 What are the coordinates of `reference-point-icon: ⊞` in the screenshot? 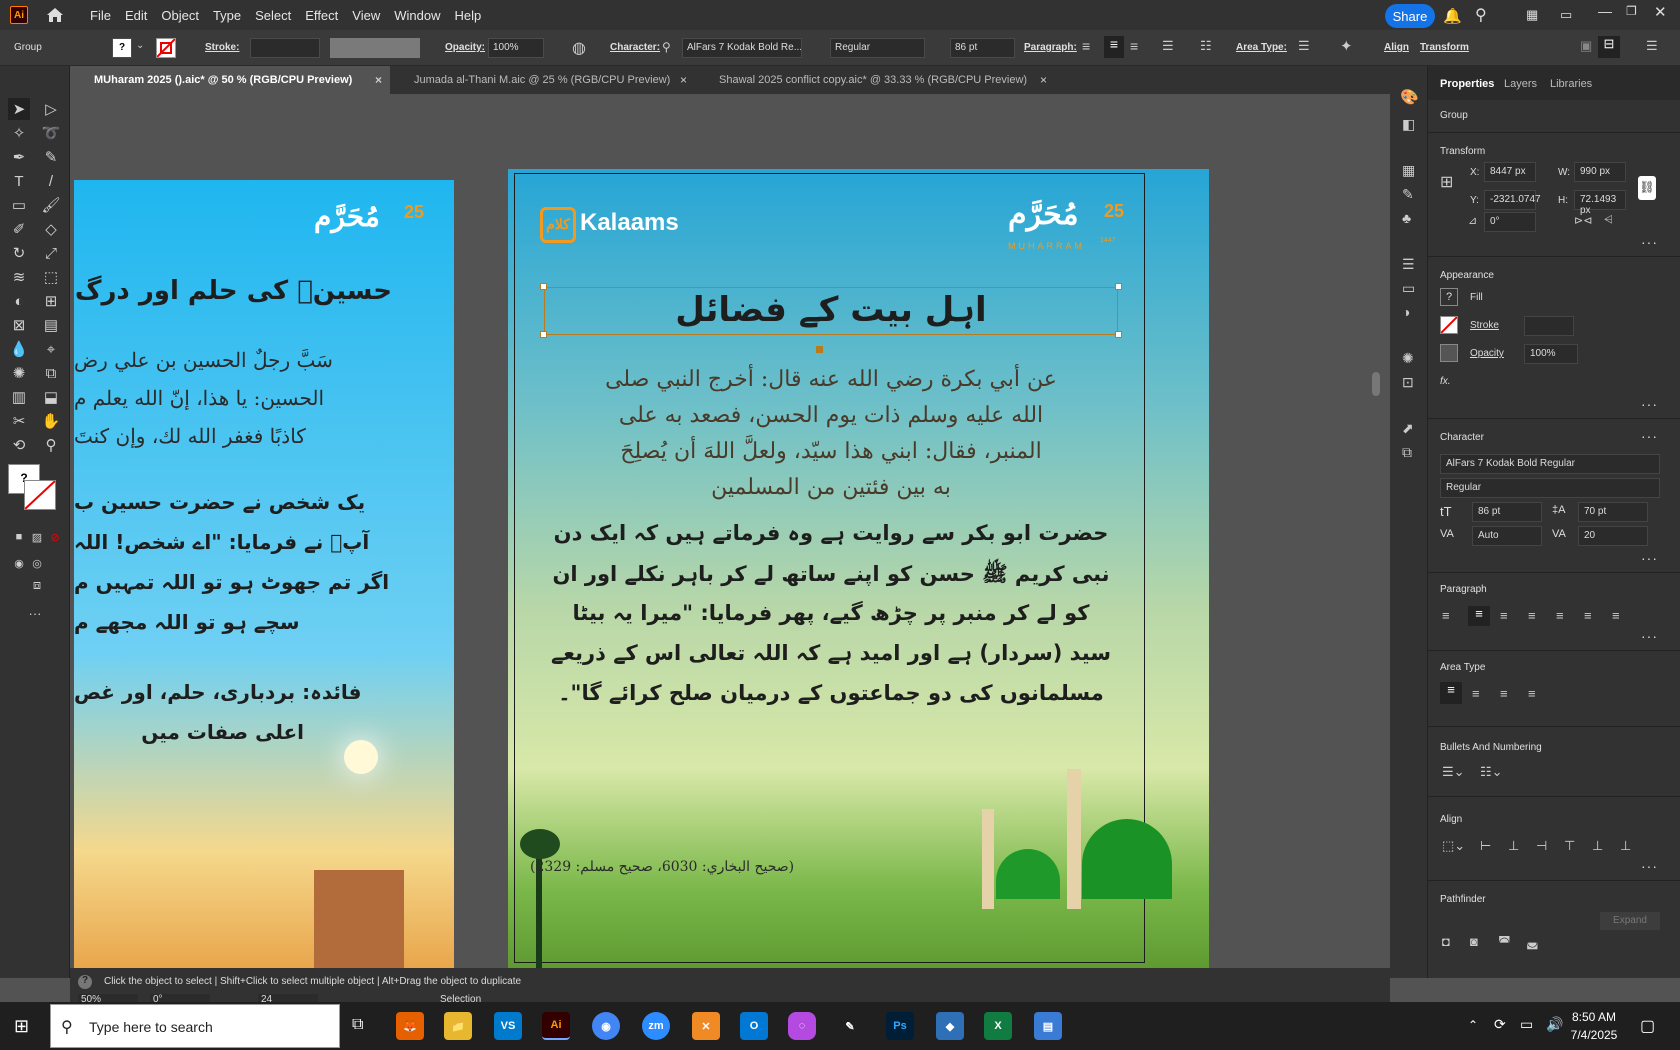 It's located at (1446, 182).